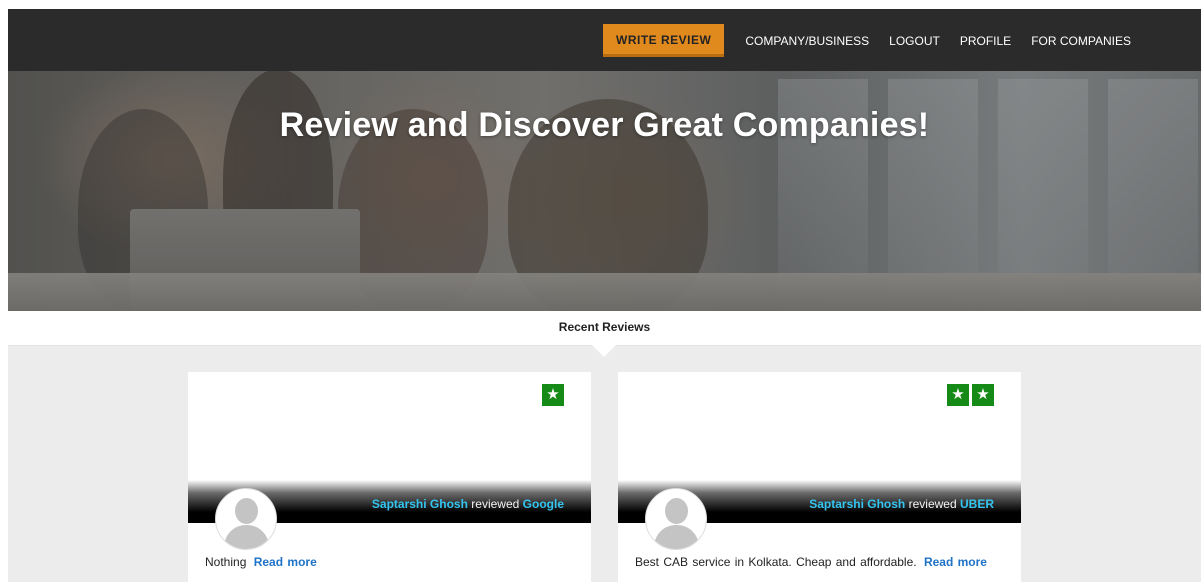 The image size is (1204, 582). I want to click on company-link: Google, so click(543, 504).